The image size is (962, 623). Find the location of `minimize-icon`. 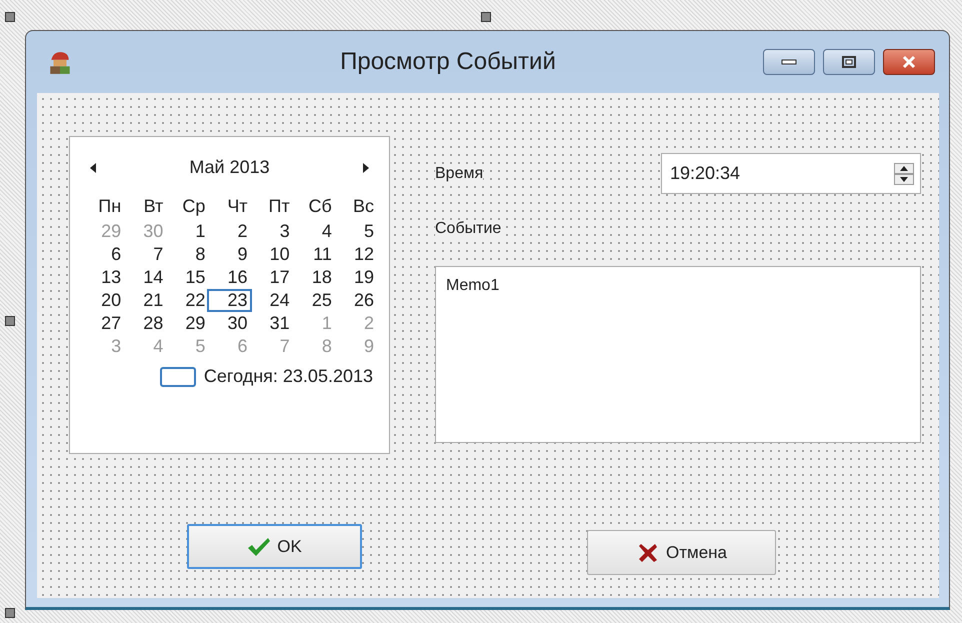

minimize-icon is located at coordinates (789, 62).